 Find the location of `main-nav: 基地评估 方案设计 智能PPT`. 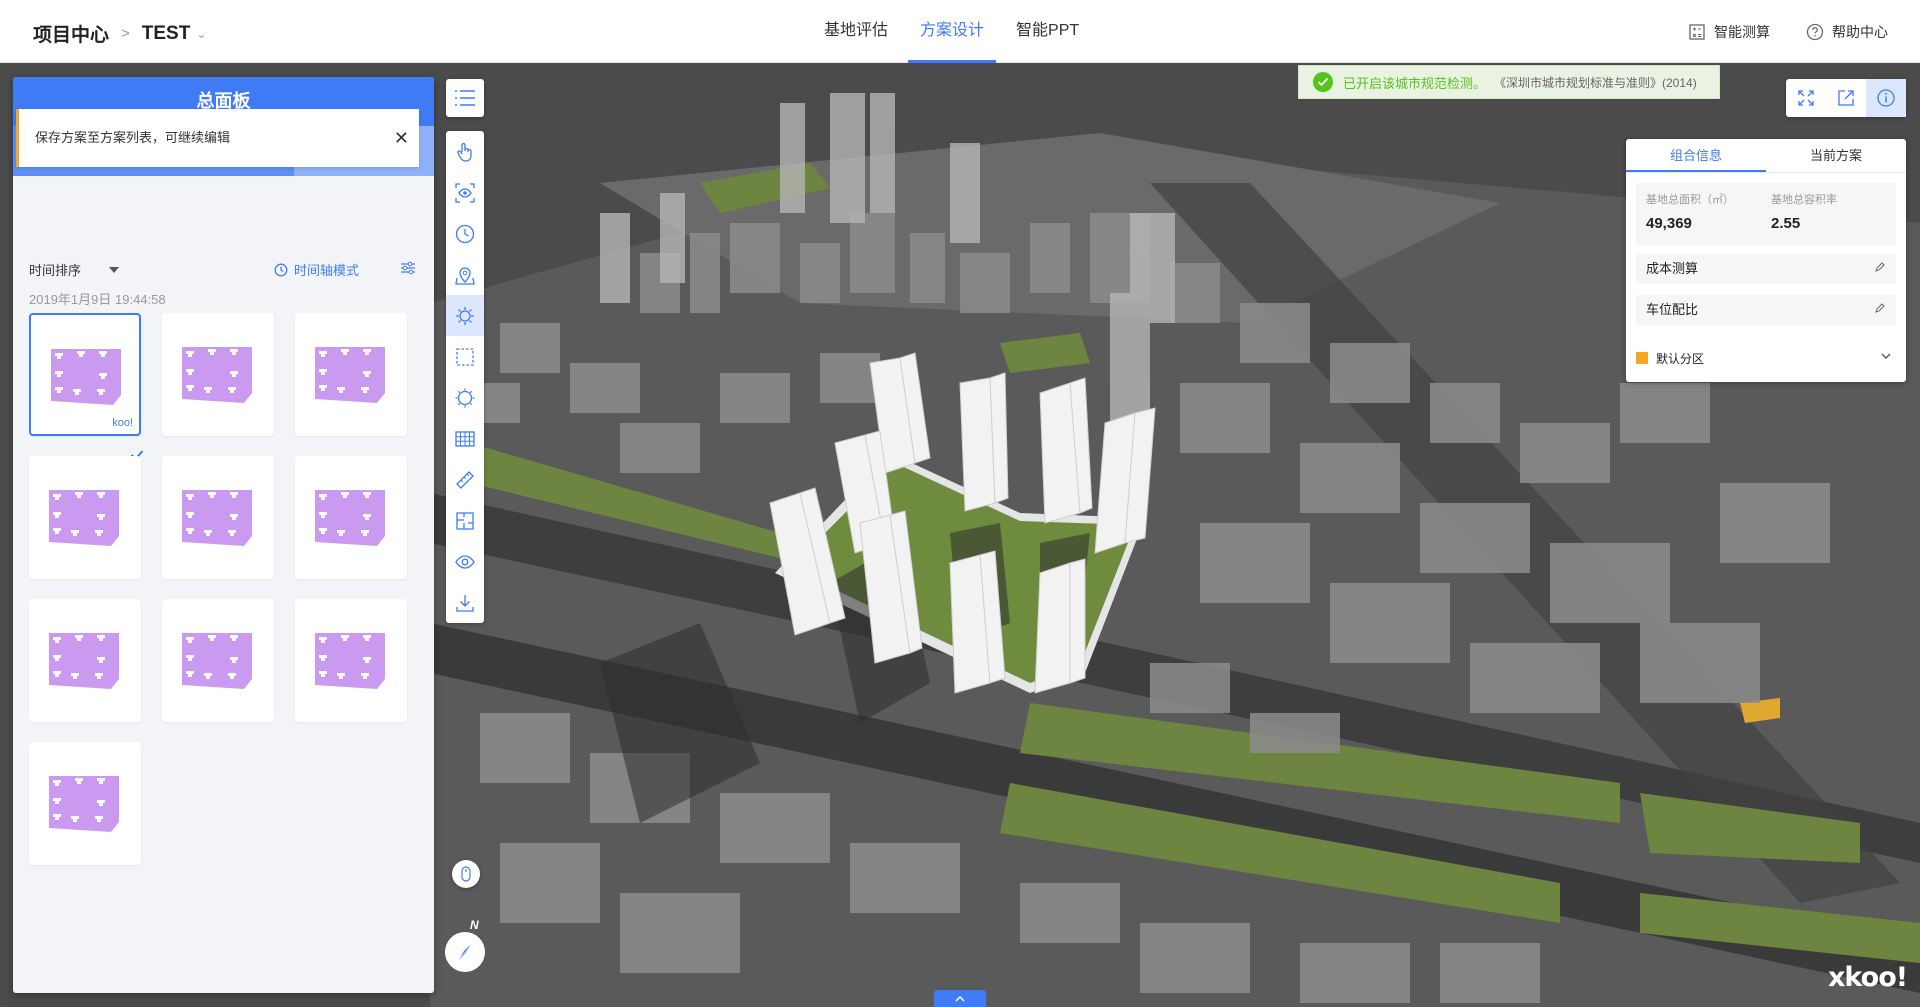

main-nav: 基地评估 方案设计 智能PPT is located at coordinates (955, 31).